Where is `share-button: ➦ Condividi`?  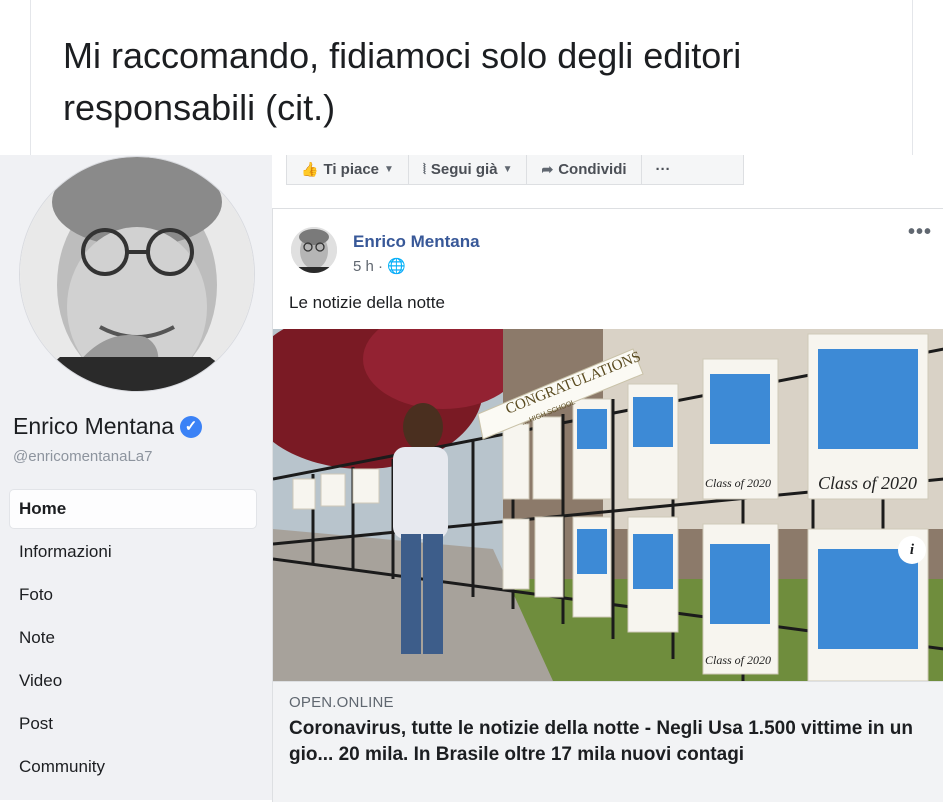 share-button: ➦ Condividi is located at coordinates (584, 169).